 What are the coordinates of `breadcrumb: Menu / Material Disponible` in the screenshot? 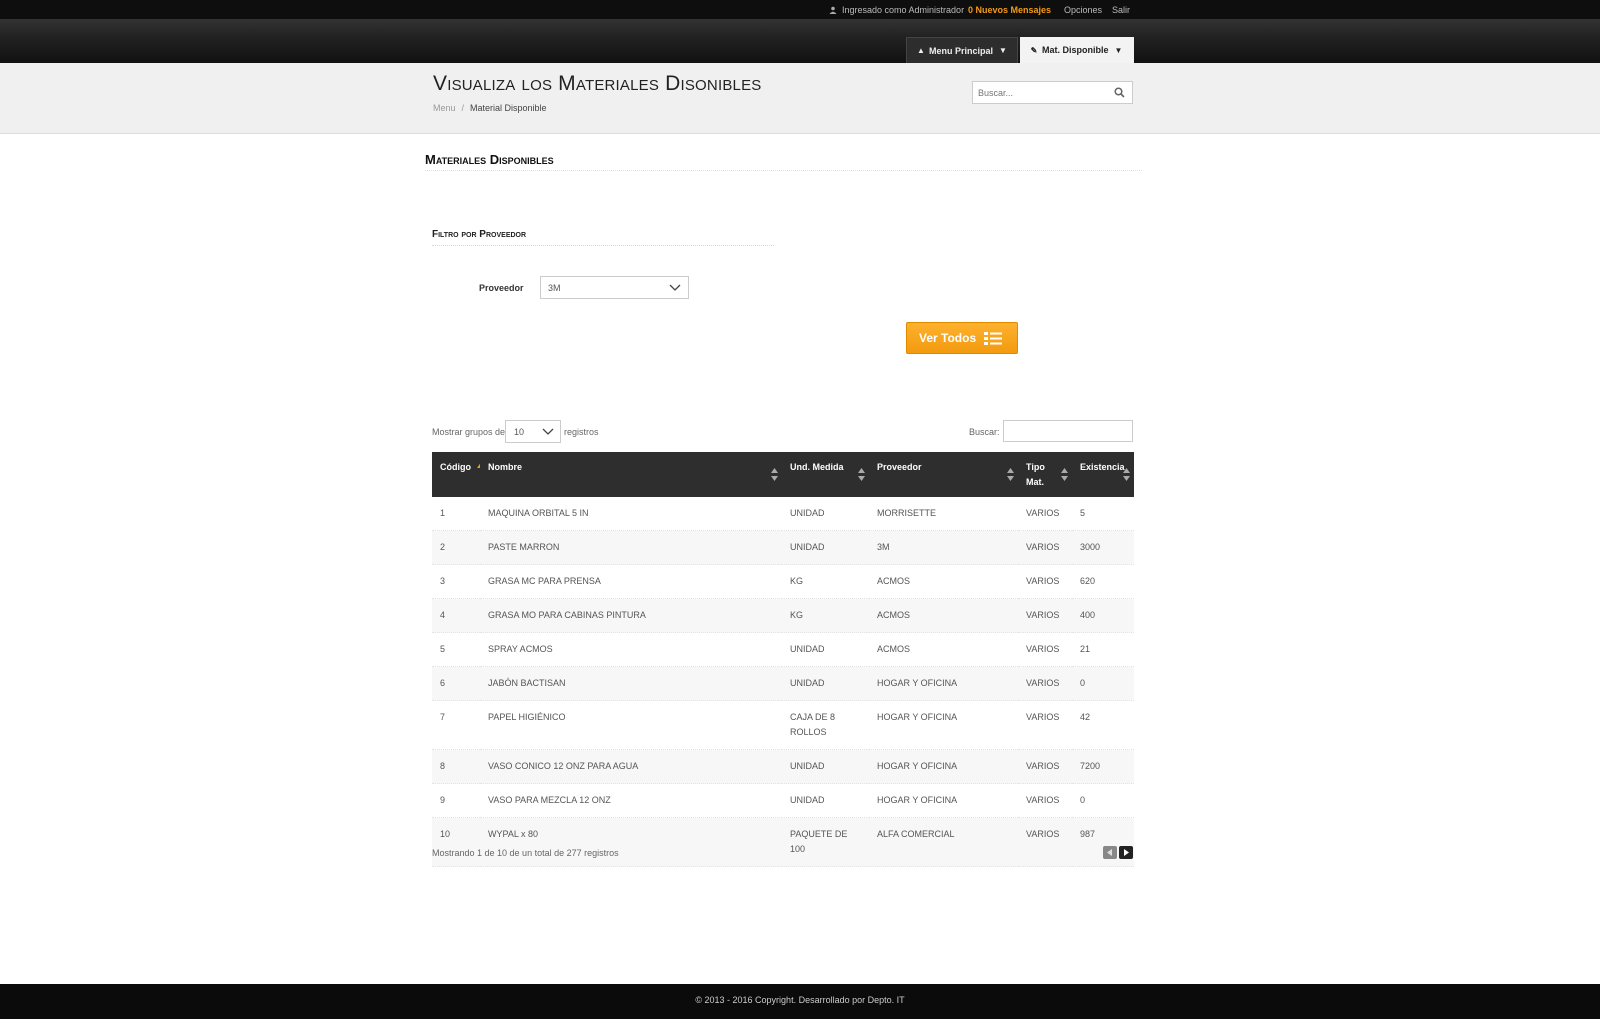 It's located at (490, 108).